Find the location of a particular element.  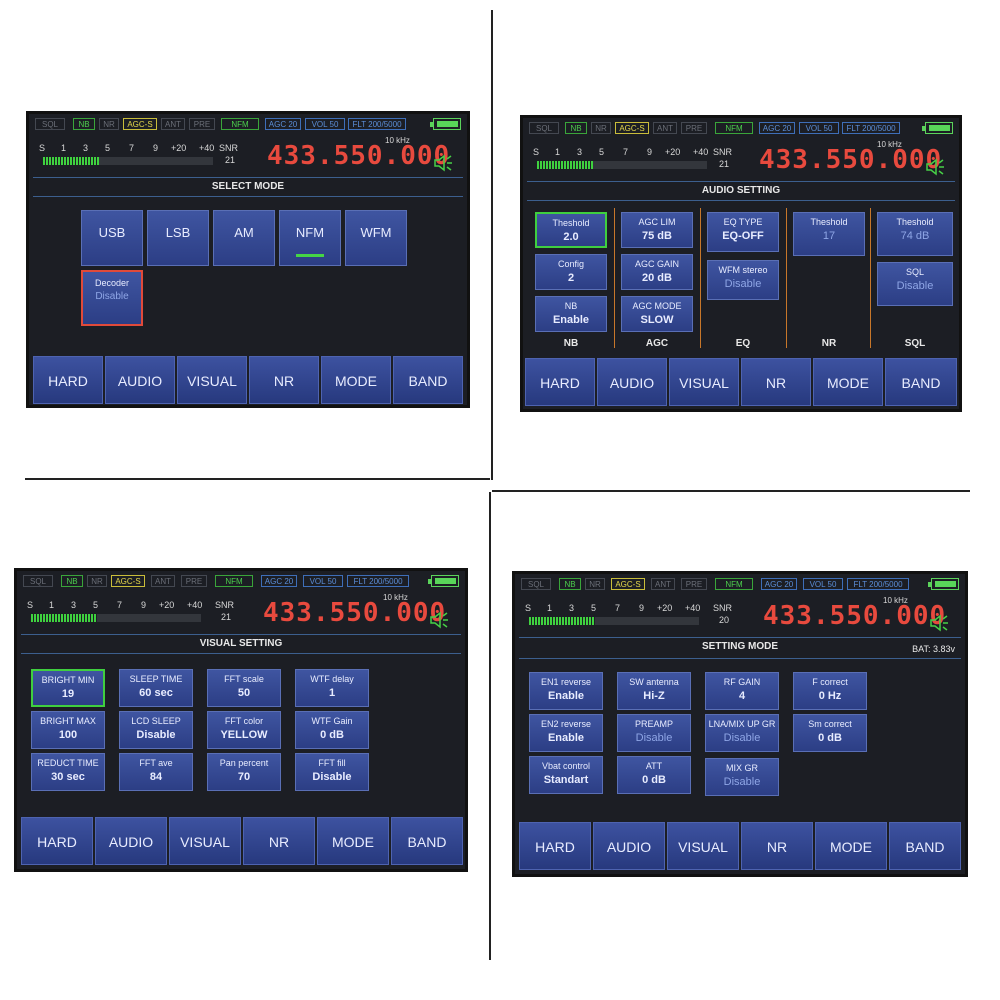

eq-type-button: EQ TYPE EQ-OFF is located at coordinates (743, 232).